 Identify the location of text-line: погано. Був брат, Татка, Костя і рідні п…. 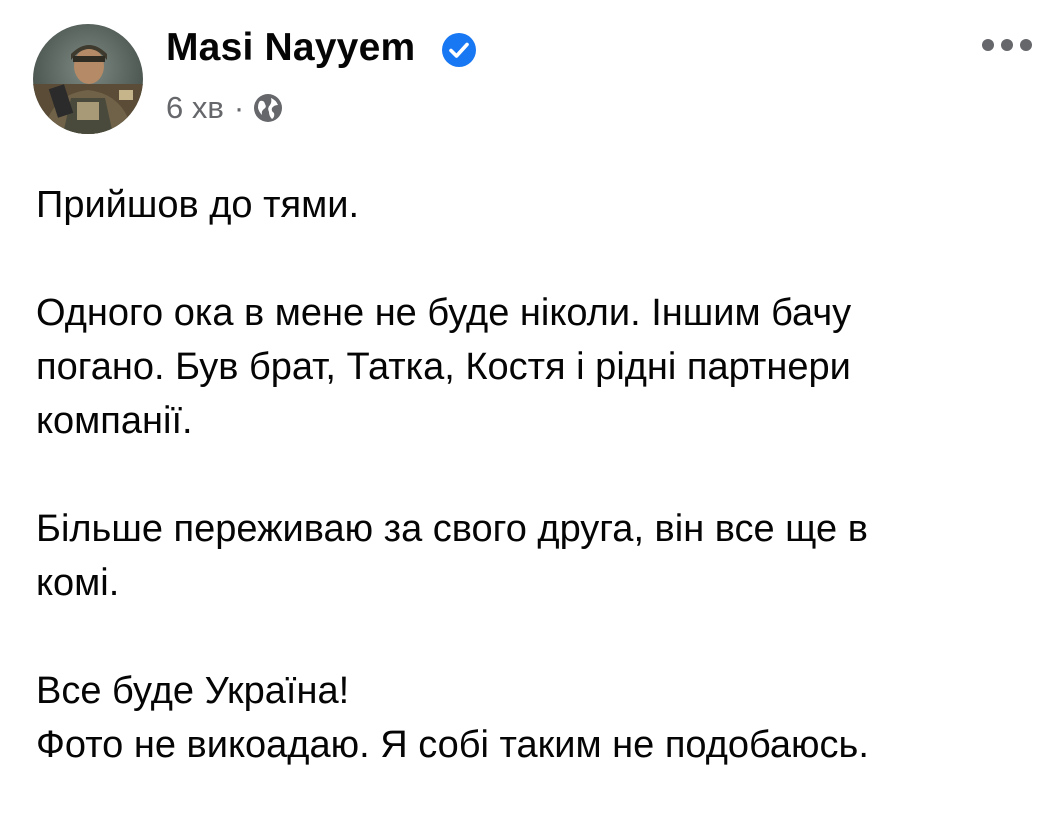
(443, 367).